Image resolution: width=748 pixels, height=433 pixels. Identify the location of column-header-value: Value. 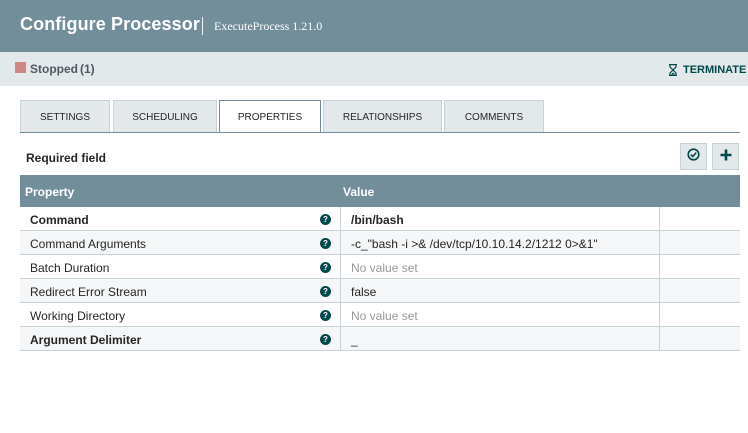
(358, 192).